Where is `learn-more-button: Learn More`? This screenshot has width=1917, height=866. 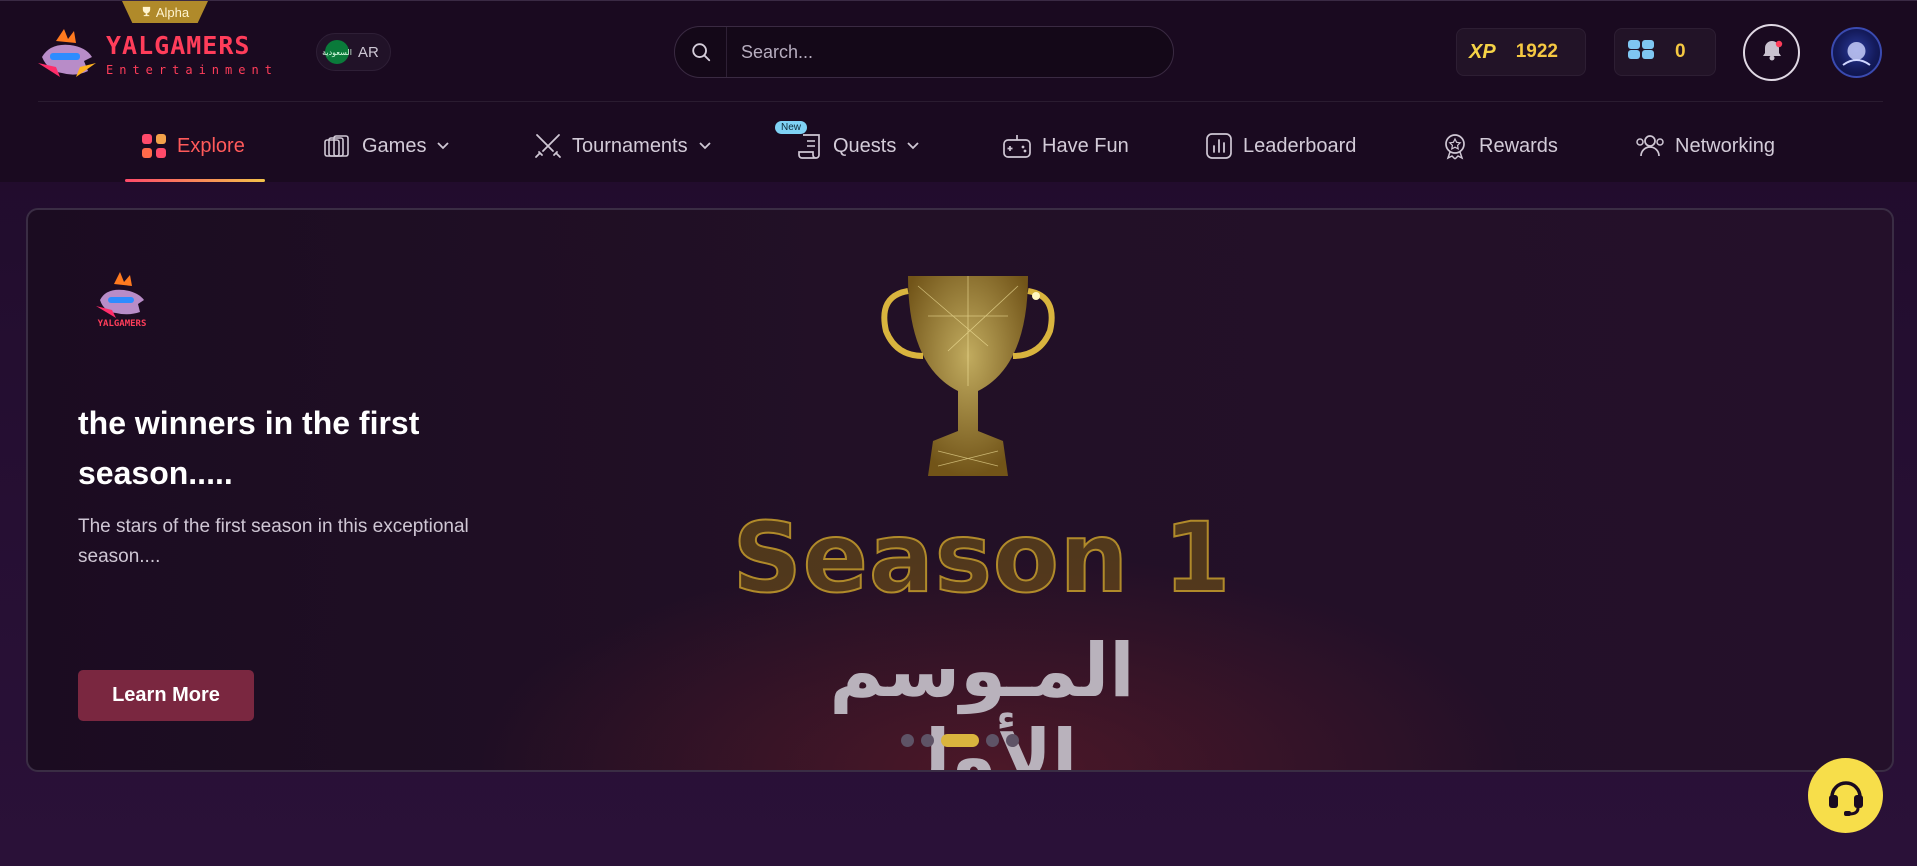 learn-more-button: Learn More is located at coordinates (166, 695).